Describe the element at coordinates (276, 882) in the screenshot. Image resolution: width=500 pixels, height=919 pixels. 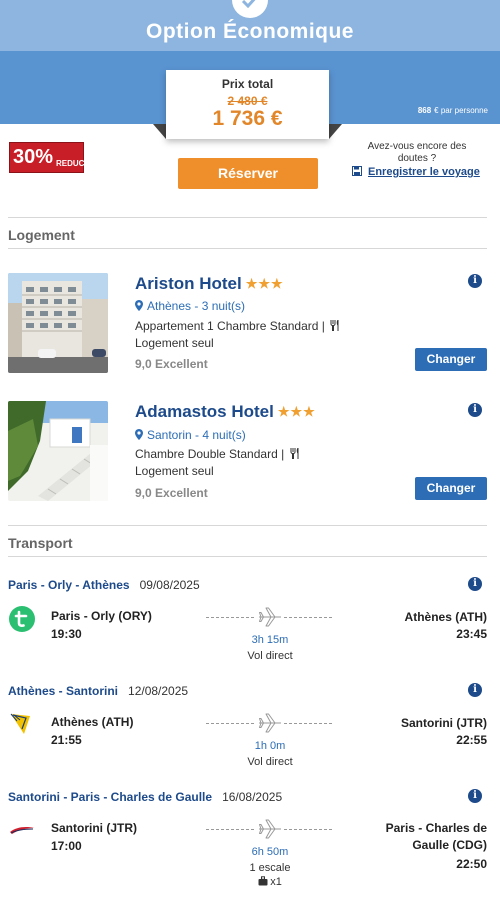
I see `baggage-count: x1` at that location.